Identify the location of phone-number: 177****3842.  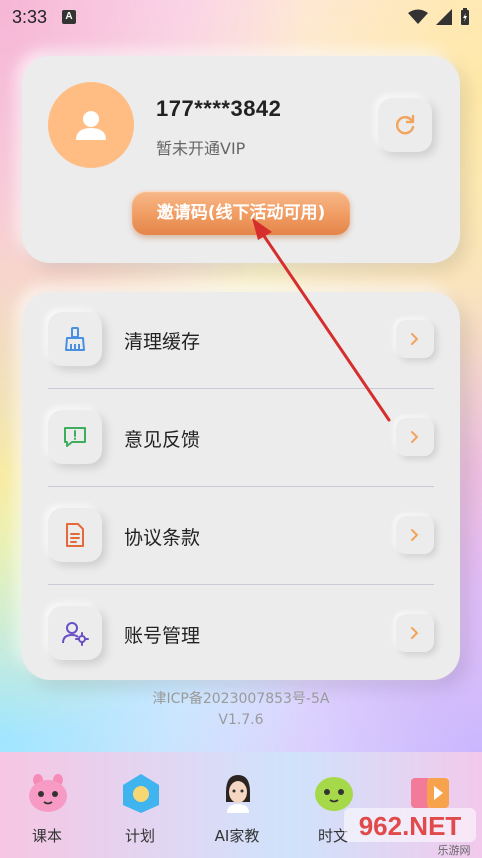
(219, 108).